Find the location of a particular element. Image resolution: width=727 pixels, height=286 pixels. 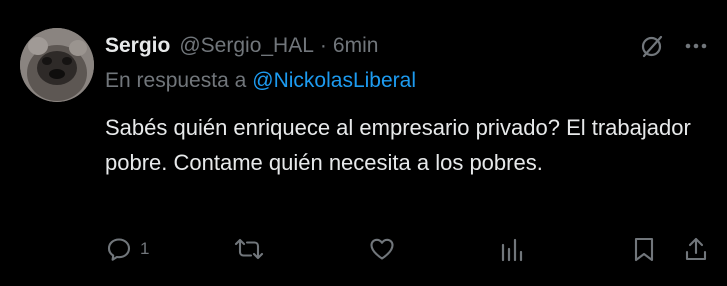

views-button is located at coordinates (512, 249).